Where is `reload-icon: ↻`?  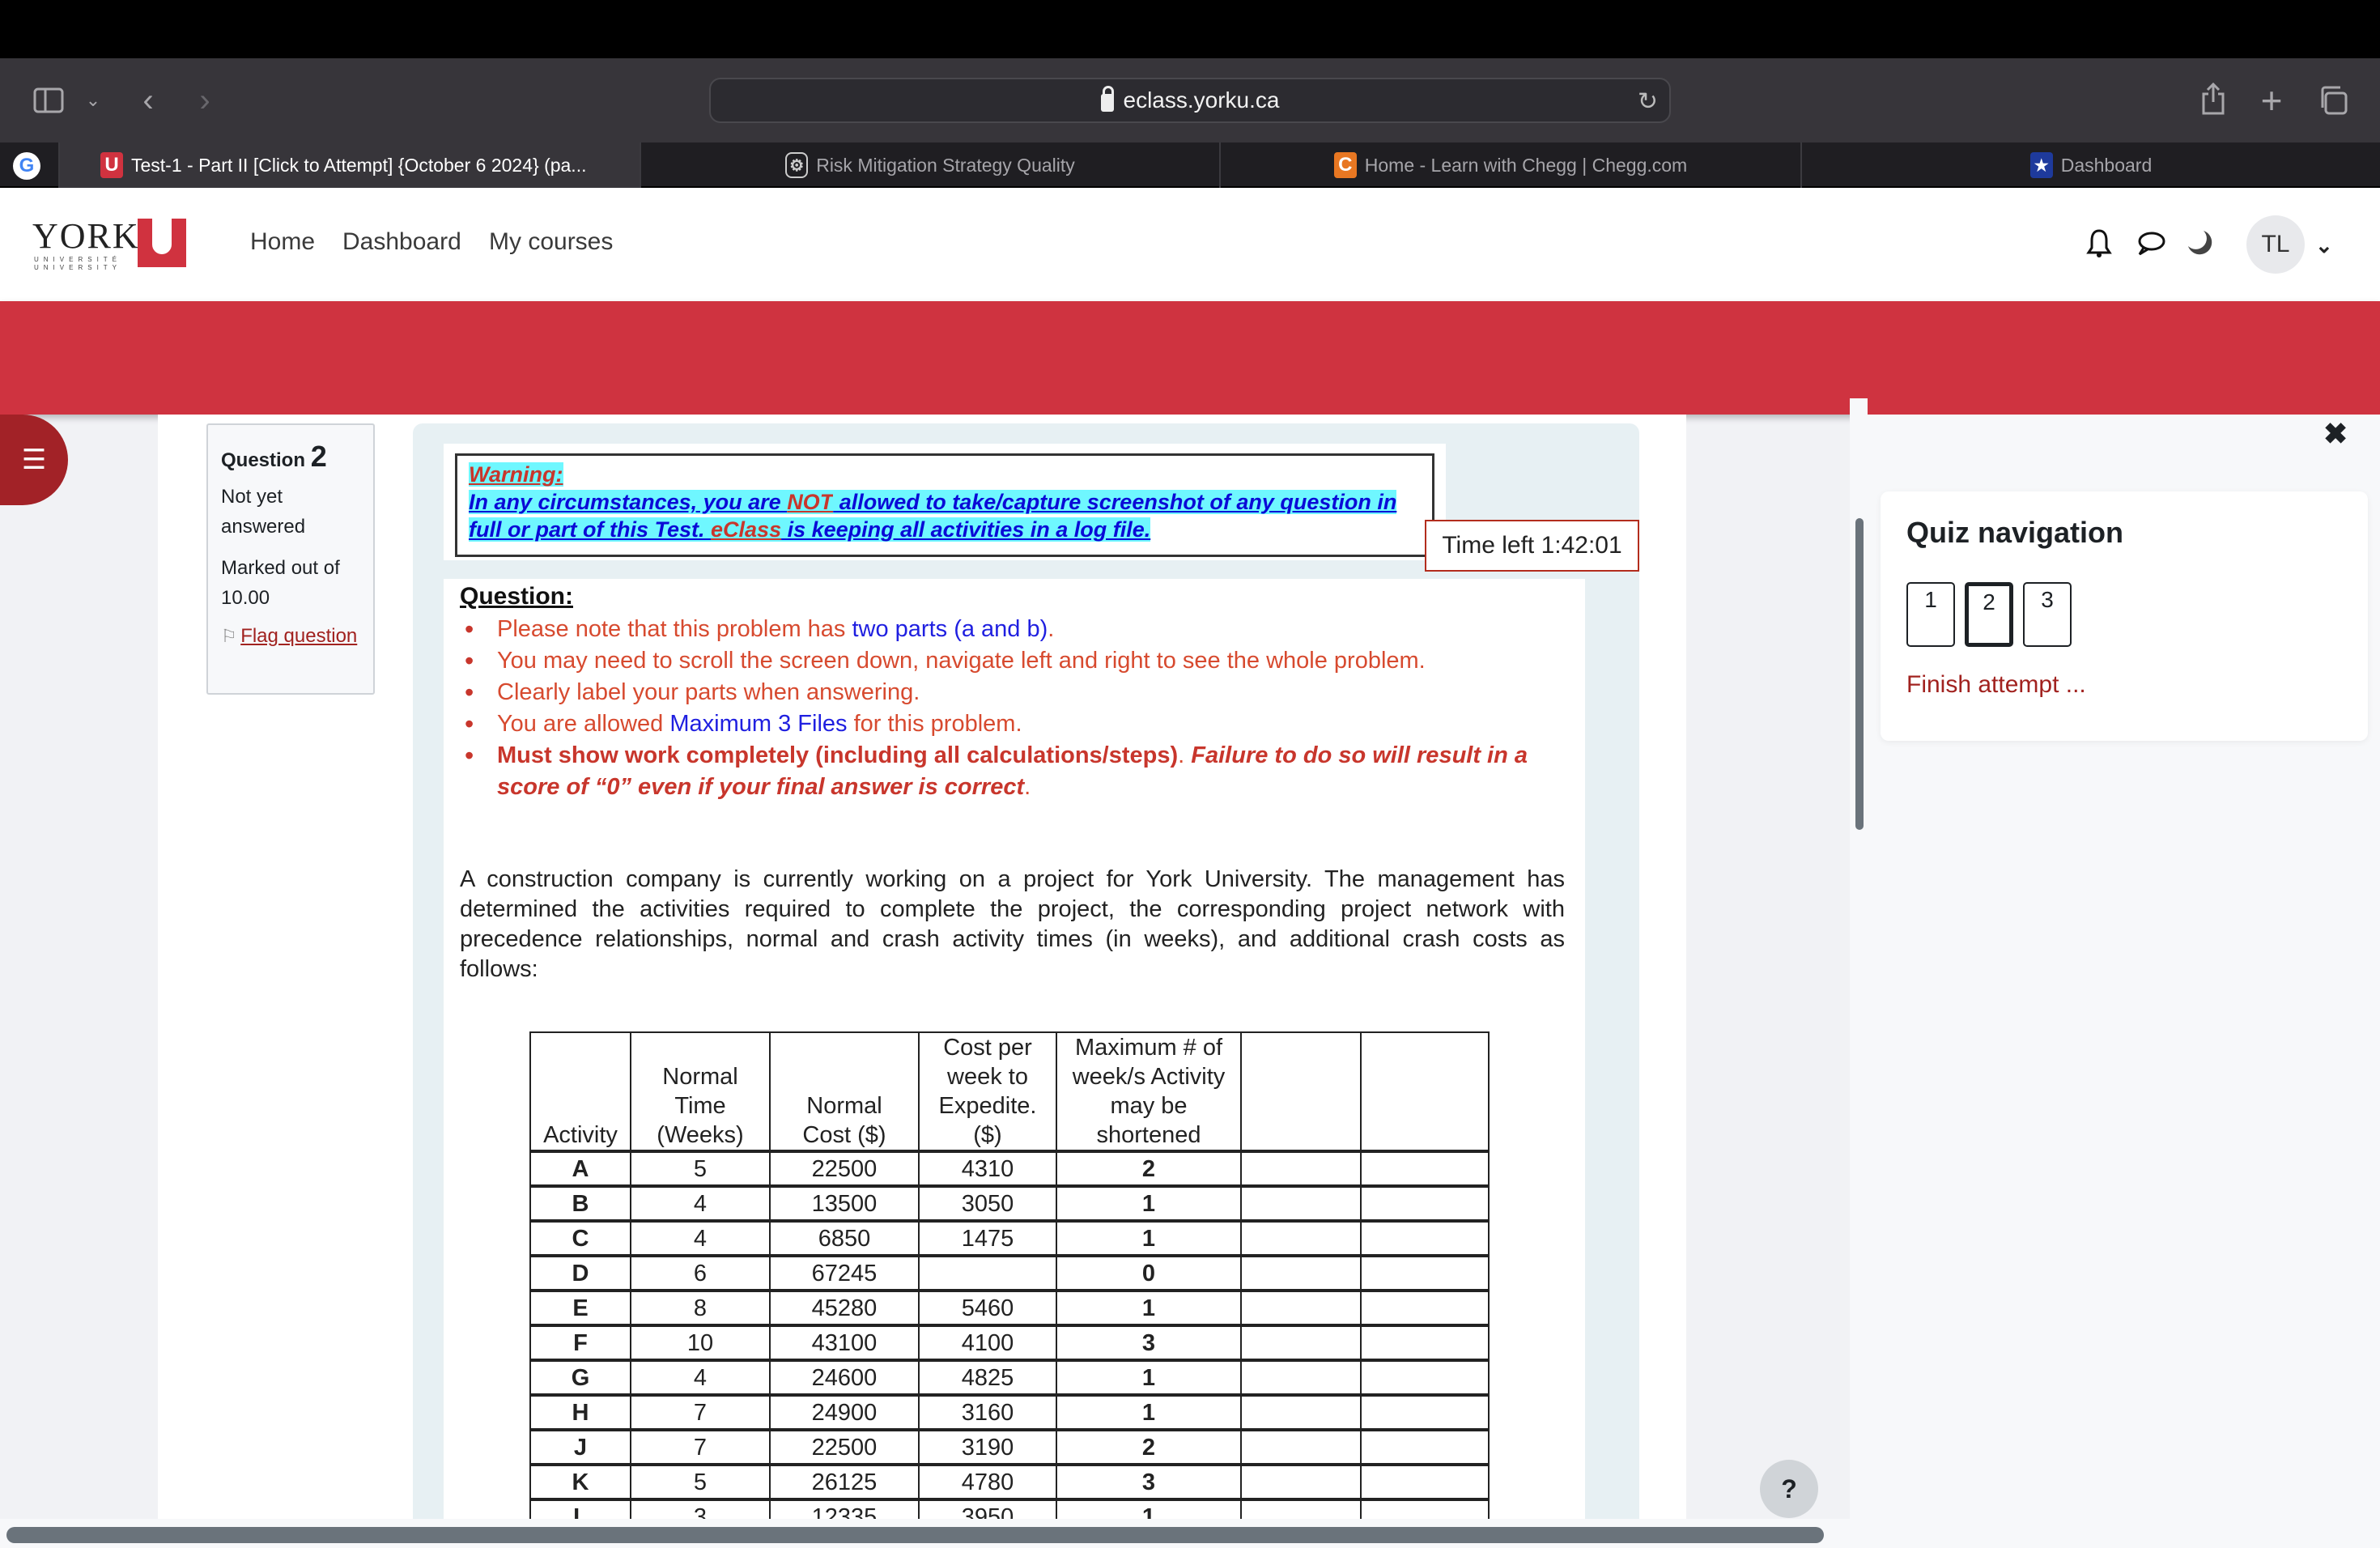
reload-icon: ↻ is located at coordinates (1648, 101).